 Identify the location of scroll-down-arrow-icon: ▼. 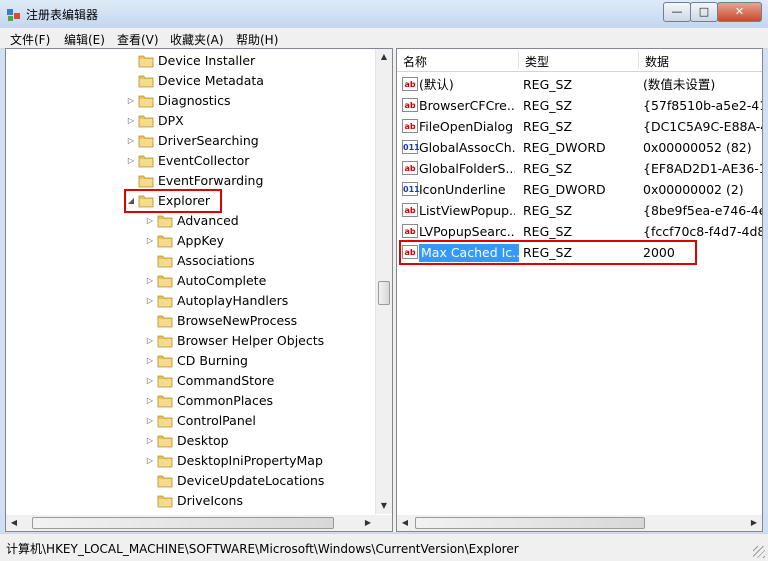
(384, 506).